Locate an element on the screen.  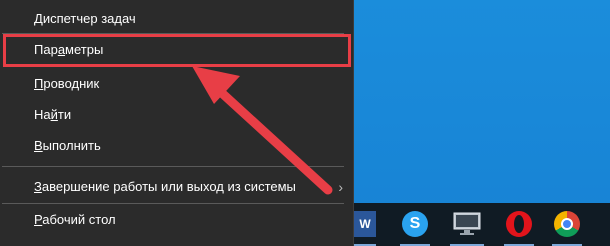
word-icon-letter: W is located at coordinates (365, 224).